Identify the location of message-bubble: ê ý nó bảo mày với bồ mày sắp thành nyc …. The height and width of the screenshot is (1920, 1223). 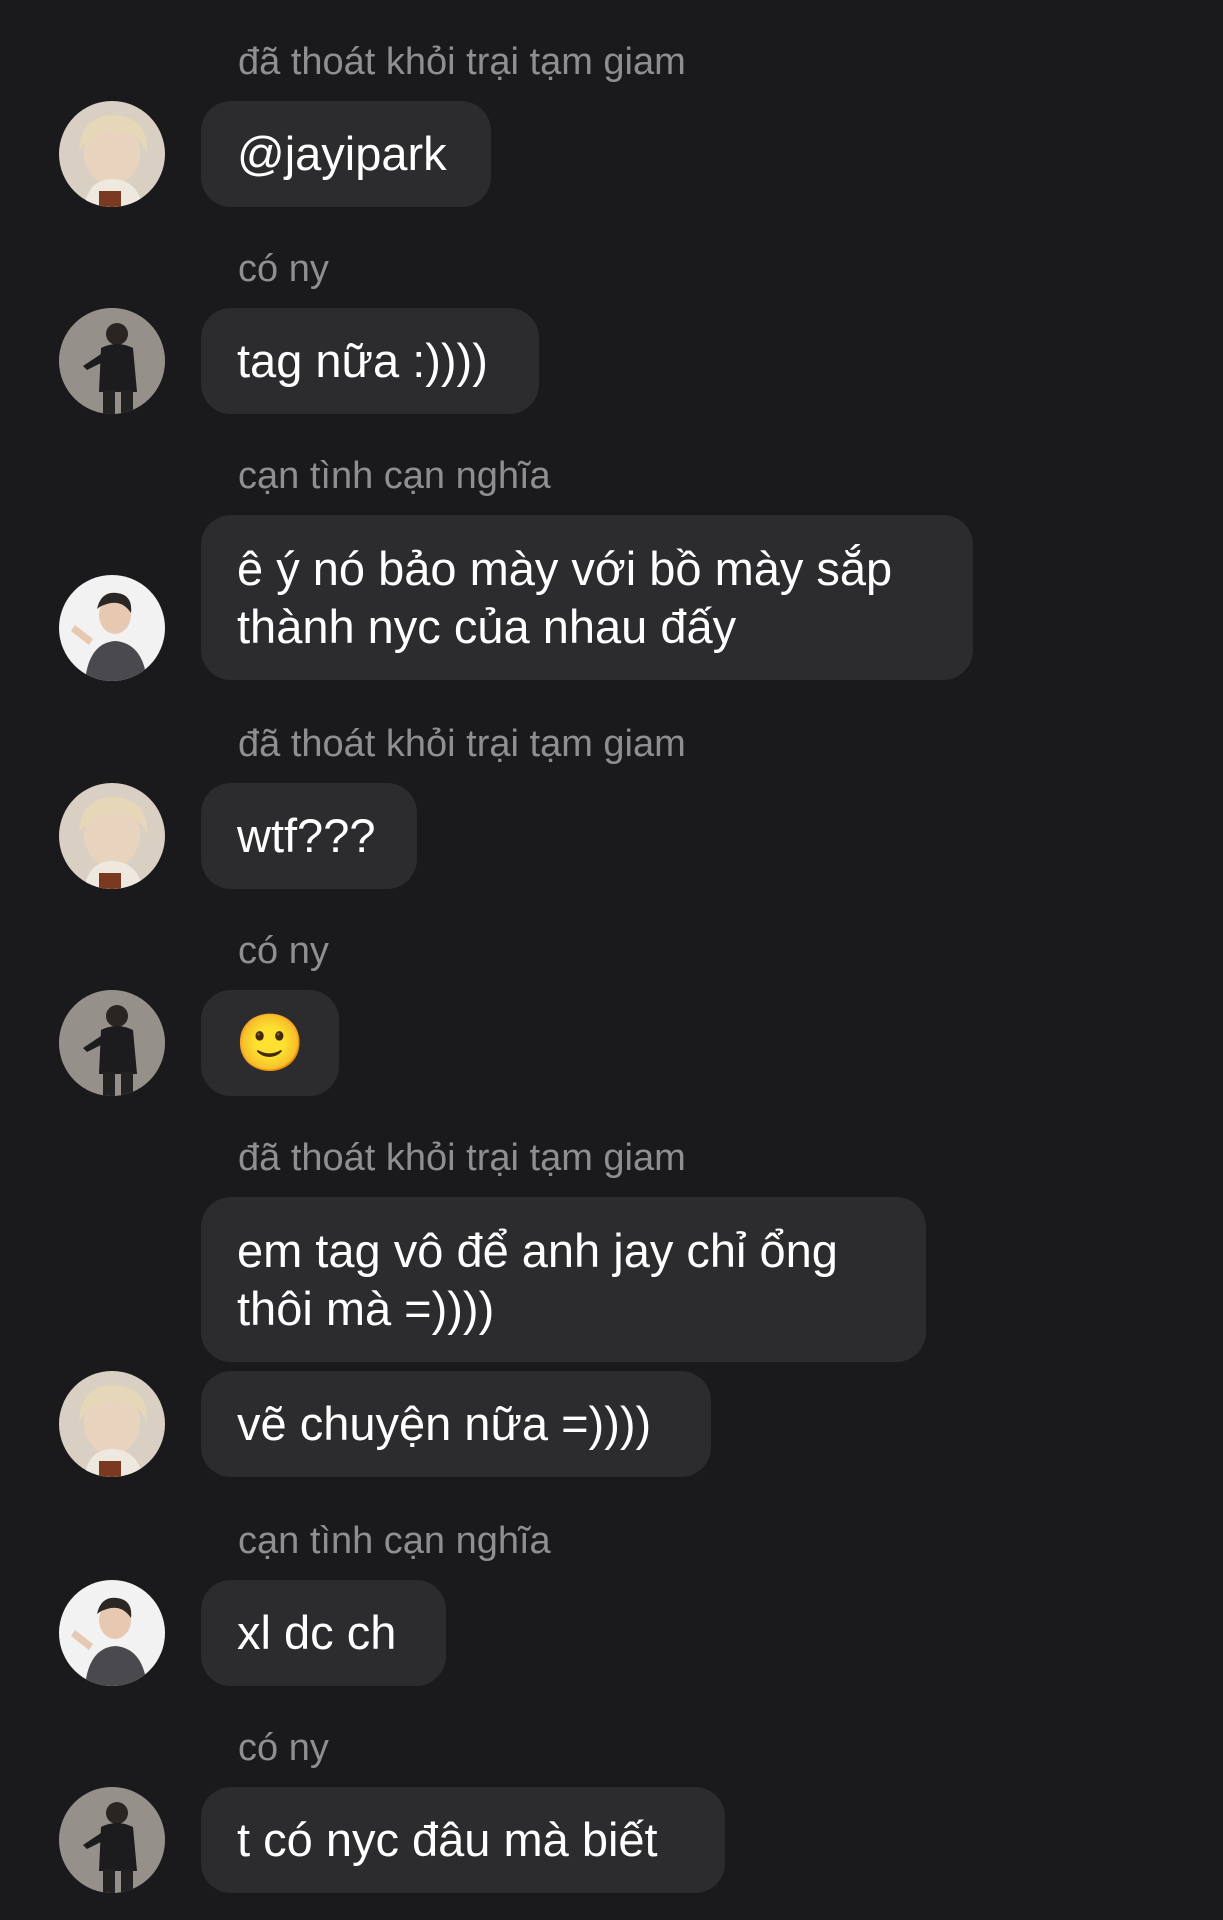
(587, 597).